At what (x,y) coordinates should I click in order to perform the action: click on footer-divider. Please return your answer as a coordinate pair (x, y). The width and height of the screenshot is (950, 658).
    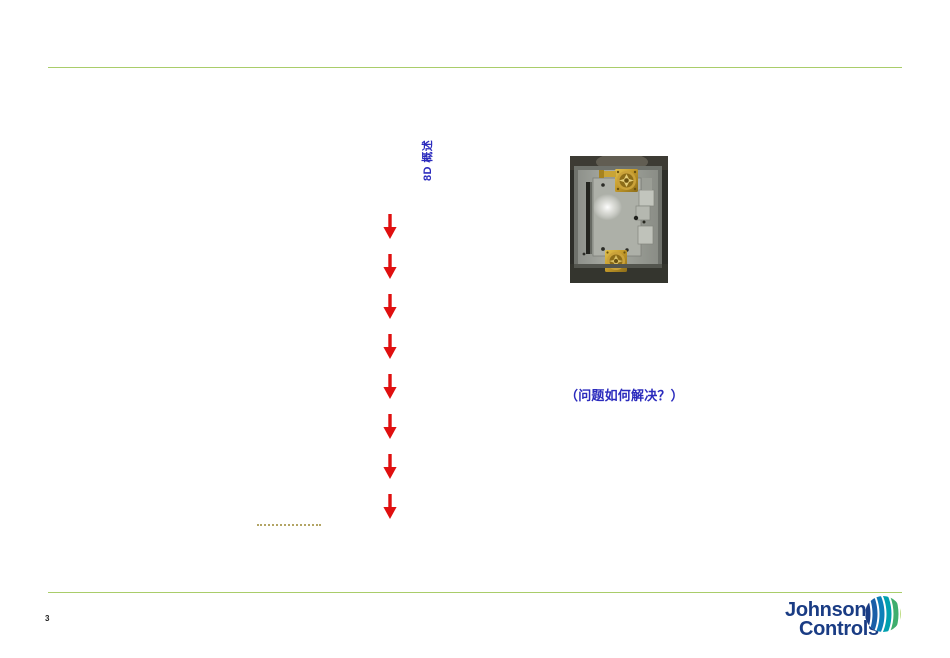
    Looking at the image, I should click on (475, 592).